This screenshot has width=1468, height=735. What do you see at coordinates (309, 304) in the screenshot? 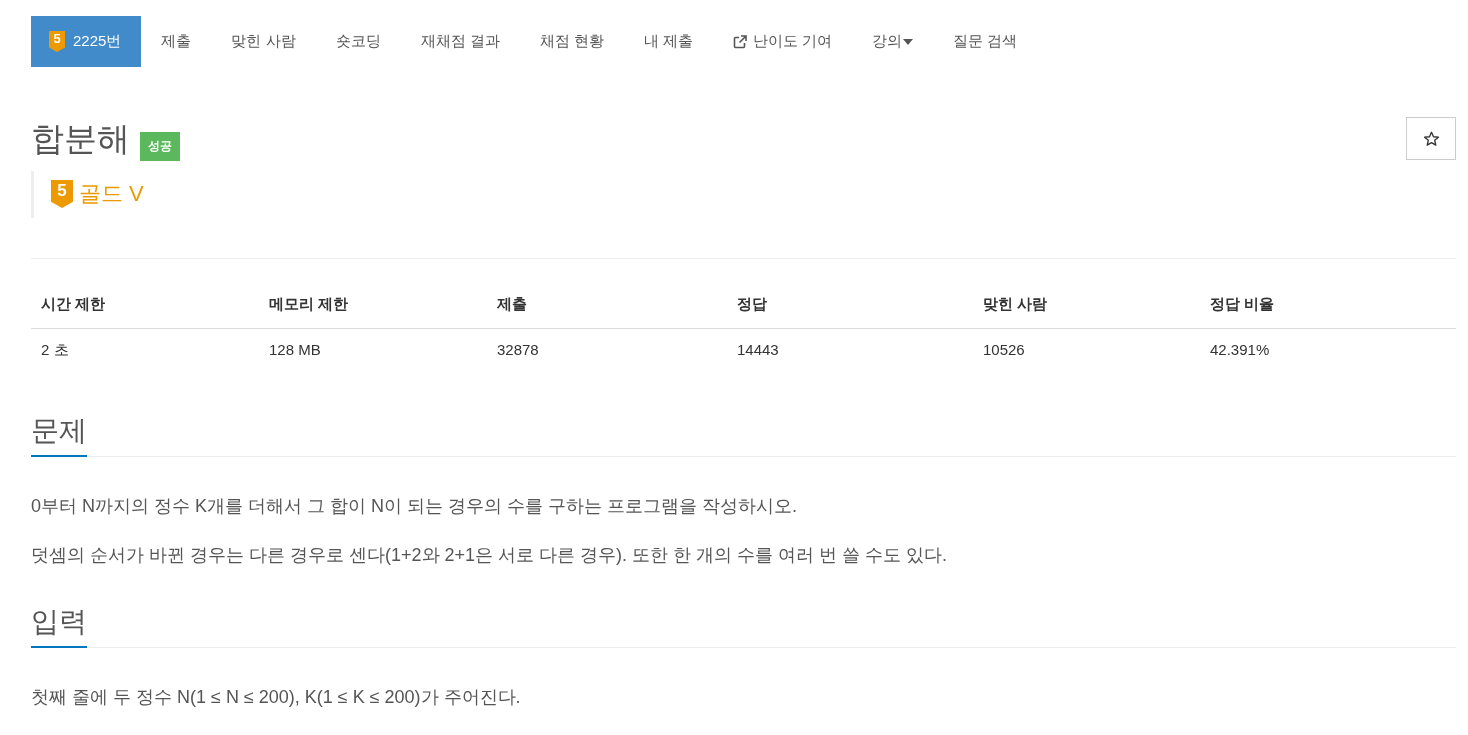
I see `column-header: 메모리 제한` at bounding box center [309, 304].